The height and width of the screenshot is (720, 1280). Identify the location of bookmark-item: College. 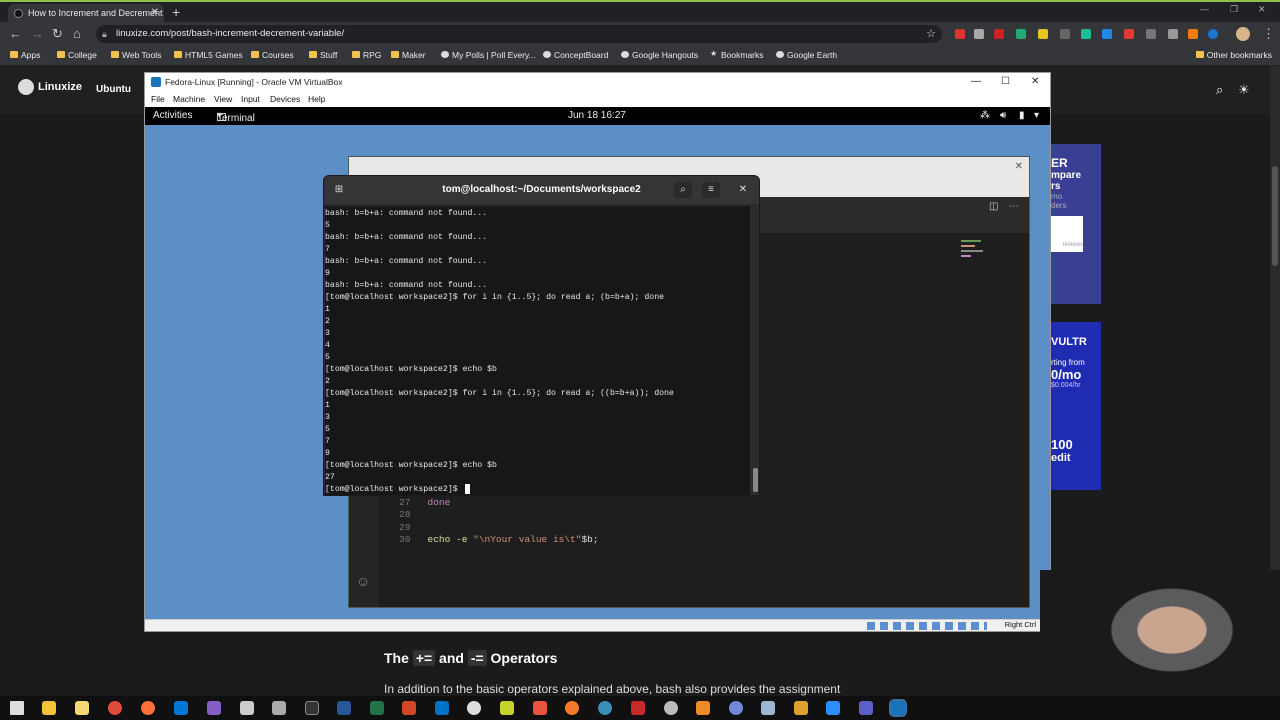
(77, 55).